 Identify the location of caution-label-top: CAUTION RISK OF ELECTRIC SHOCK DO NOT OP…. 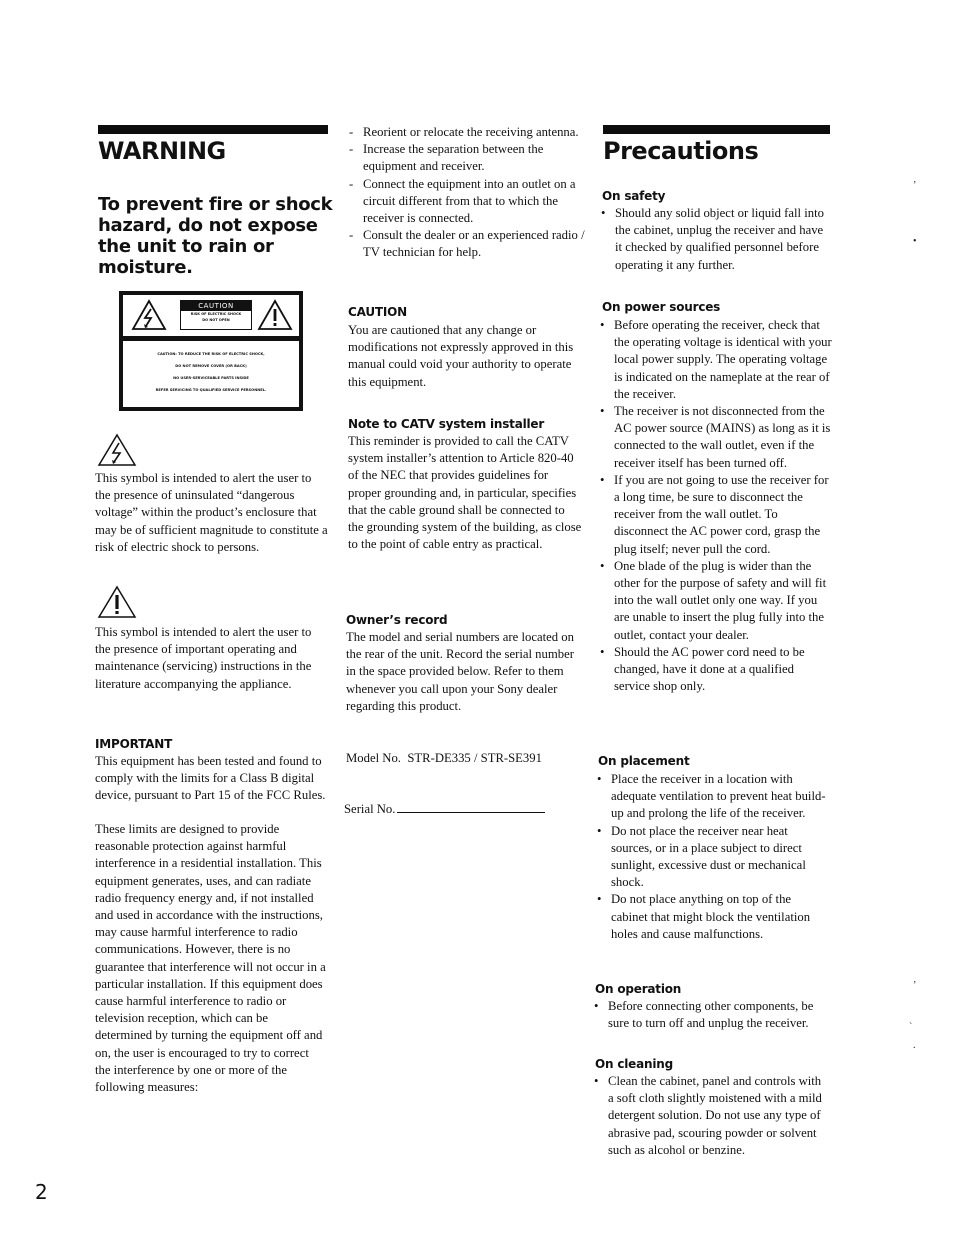
(211, 315).